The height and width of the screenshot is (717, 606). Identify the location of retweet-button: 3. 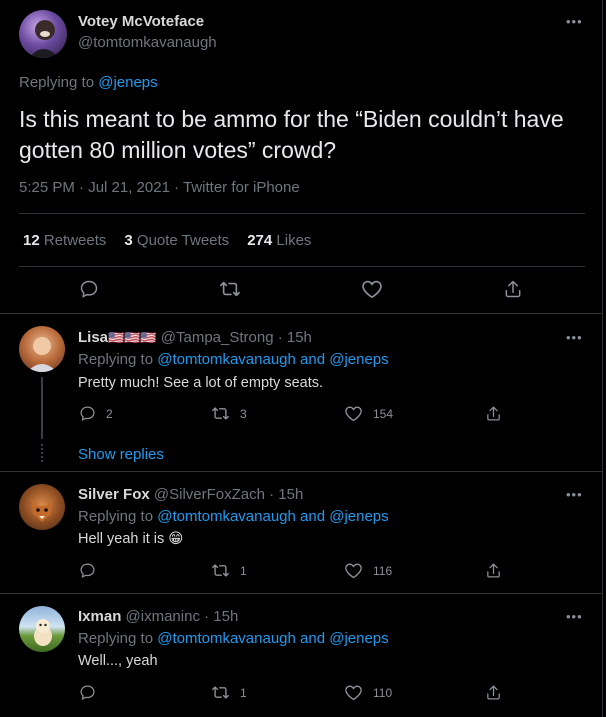
(229, 413).